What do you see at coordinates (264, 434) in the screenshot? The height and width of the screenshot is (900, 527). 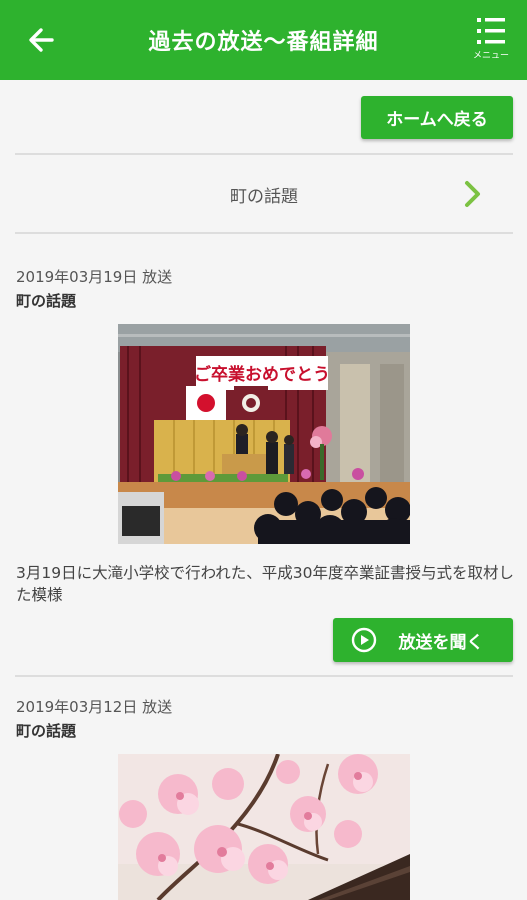 I see `graduation-photo: ご卒業おめでとう` at bounding box center [264, 434].